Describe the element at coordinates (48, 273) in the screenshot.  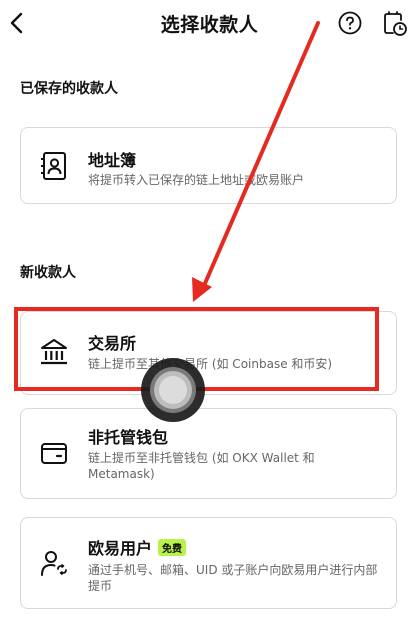
I see `new-recipient-heading: 新收款人` at that location.